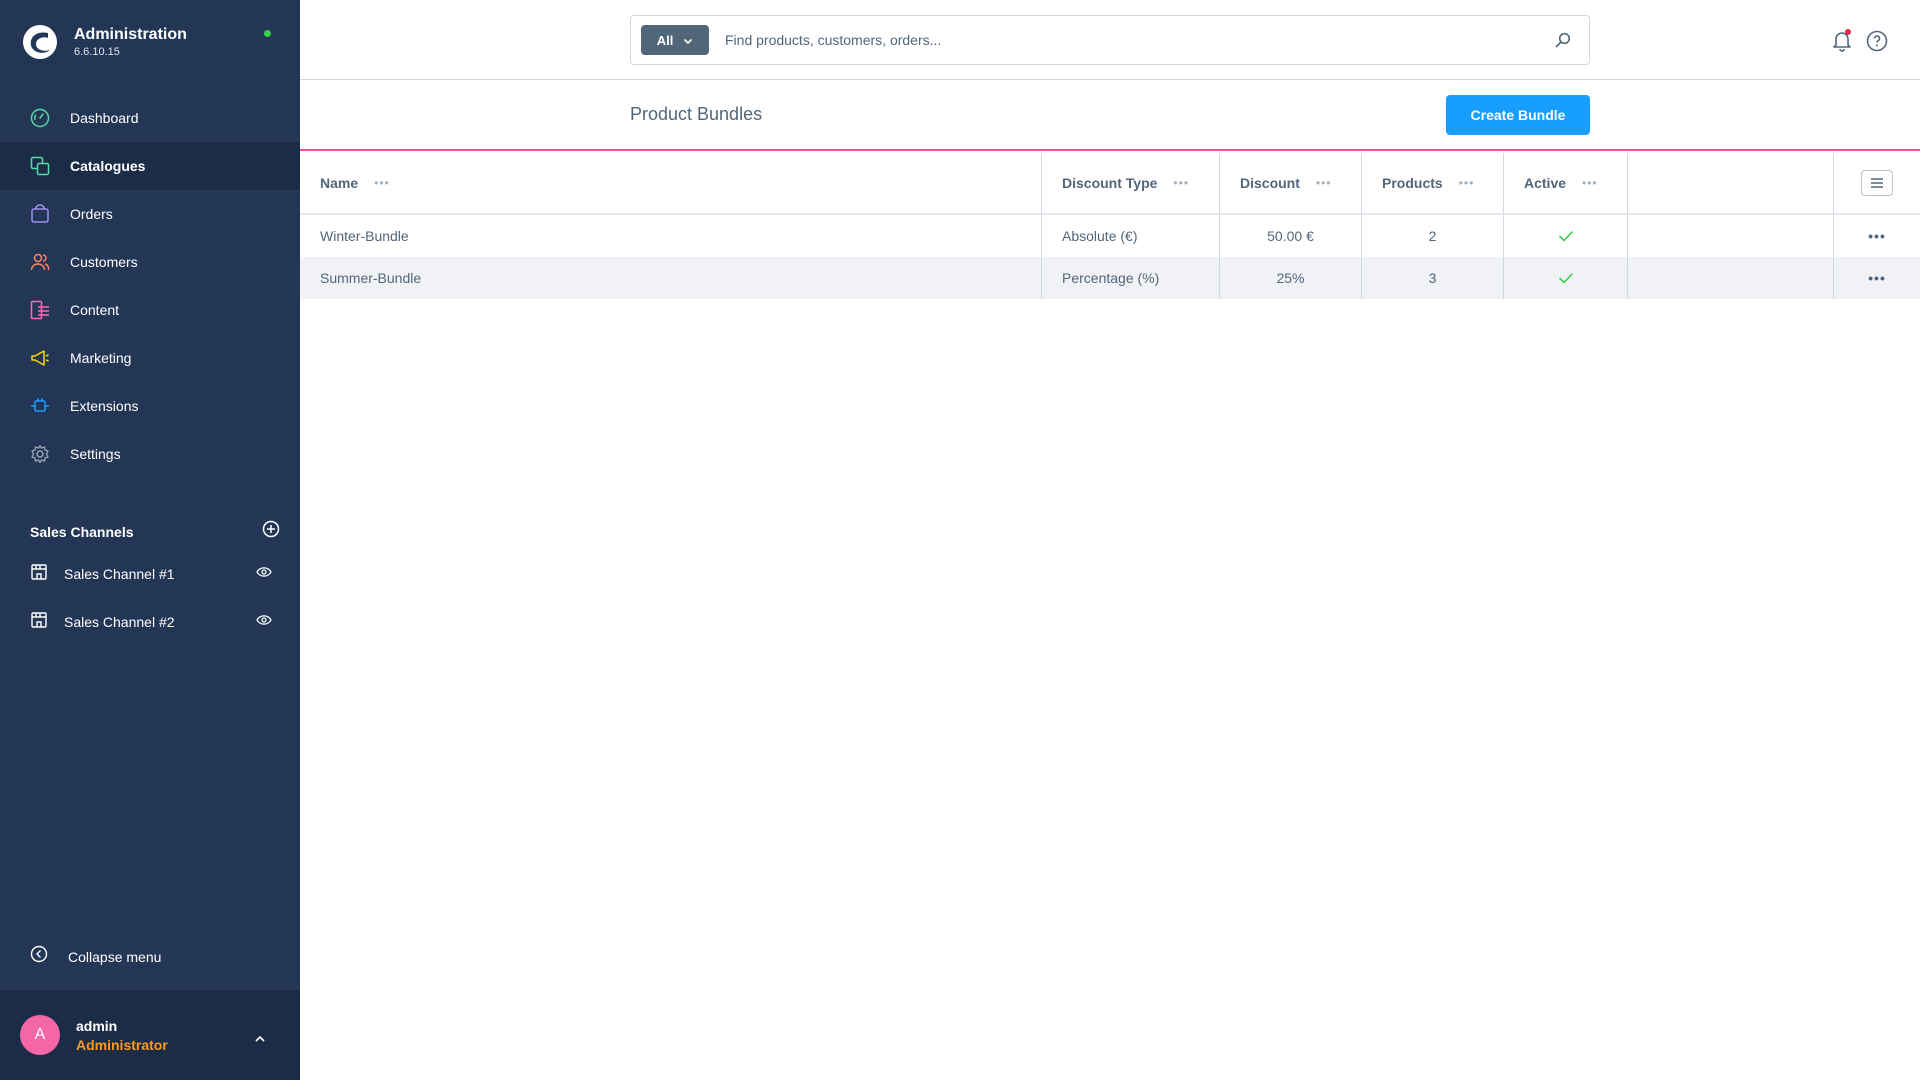  I want to click on user-menu: A admin Administrator, so click(150, 1035).